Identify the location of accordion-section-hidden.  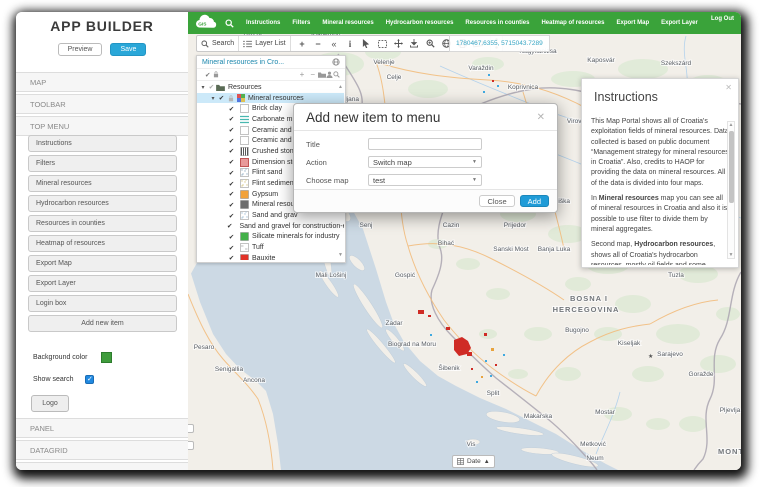
(102, 466).